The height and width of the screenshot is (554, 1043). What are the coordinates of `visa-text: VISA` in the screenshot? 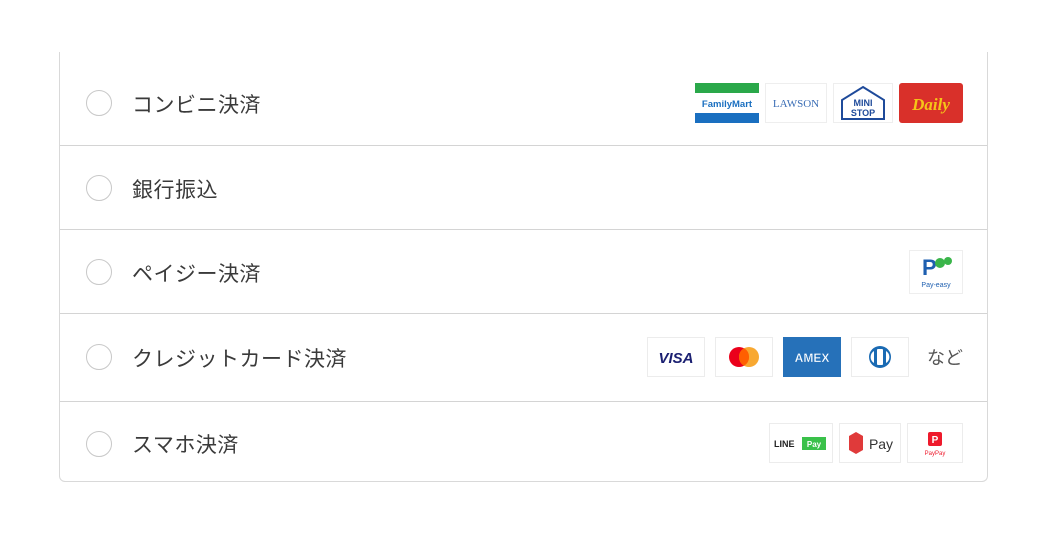 It's located at (675, 358).